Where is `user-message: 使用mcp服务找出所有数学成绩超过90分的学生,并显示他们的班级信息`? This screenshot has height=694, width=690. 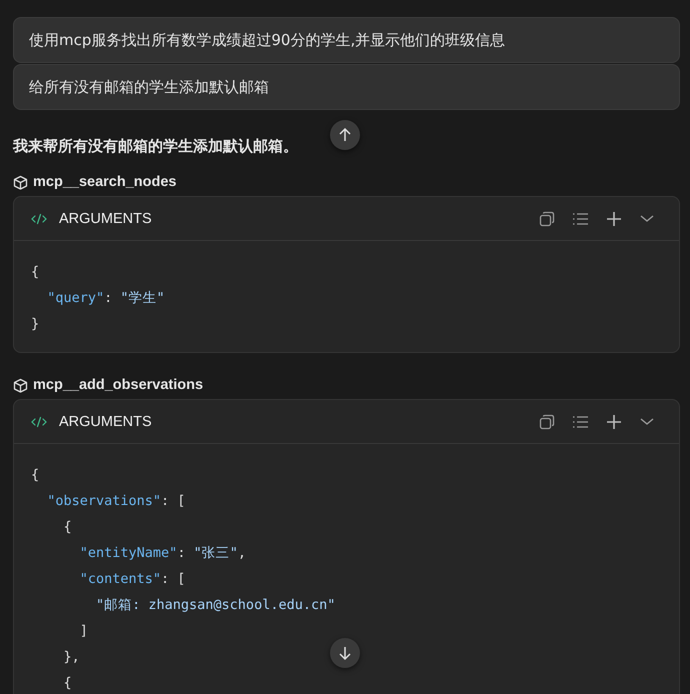 user-message: 使用mcp服务找出所有数学成绩超过90分的学生,并显示他们的班级信息 is located at coordinates (346, 40).